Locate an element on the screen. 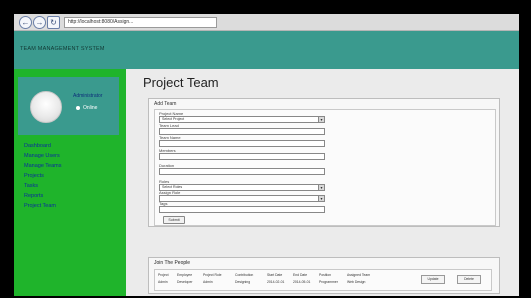 Image resolution: width=531 pixels, height=298 pixels. table-cell: Designing is located at coordinates (243, 282).